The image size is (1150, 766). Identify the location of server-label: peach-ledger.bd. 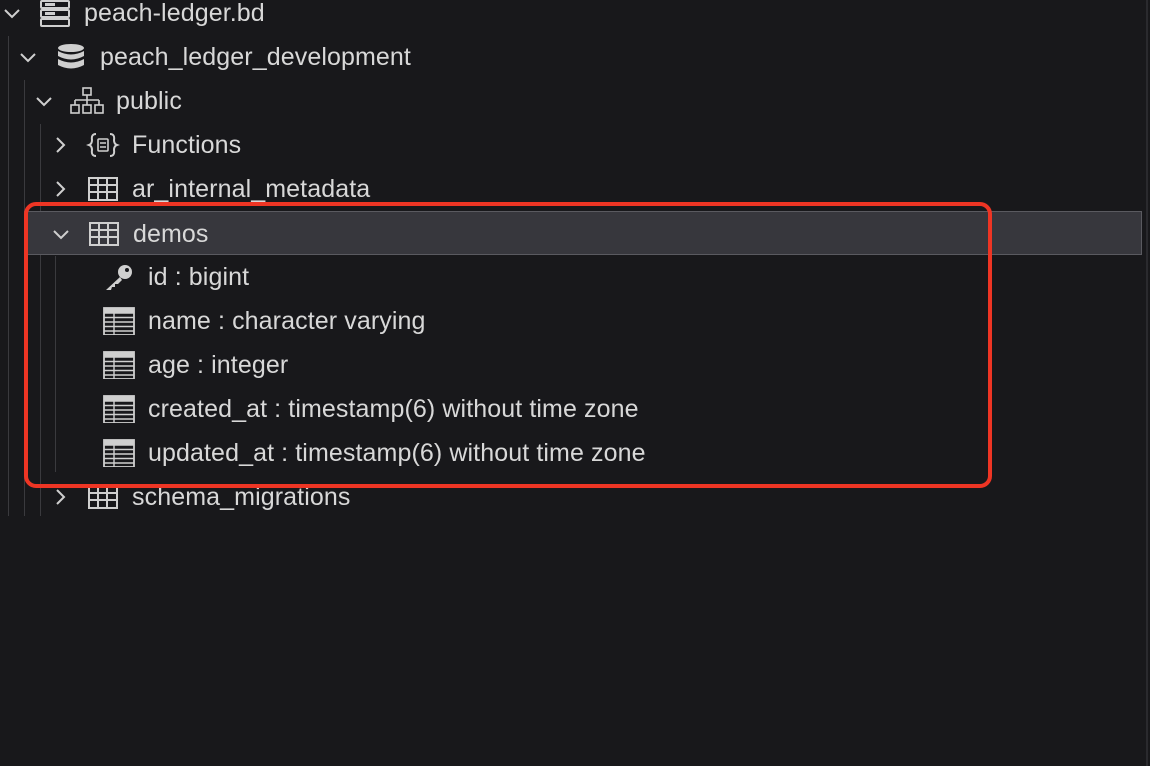
(174, 13).